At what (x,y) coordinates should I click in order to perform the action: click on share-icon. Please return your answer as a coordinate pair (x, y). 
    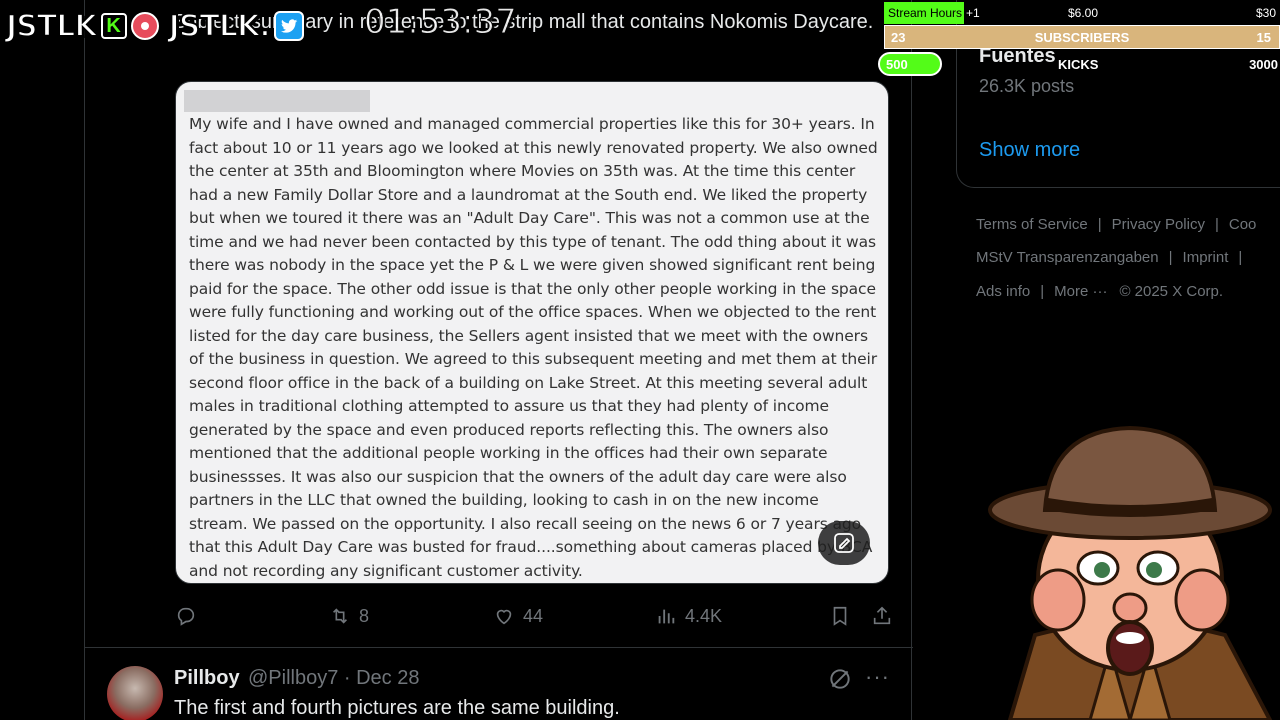
    Looking at the image, I should click on (882, 615).